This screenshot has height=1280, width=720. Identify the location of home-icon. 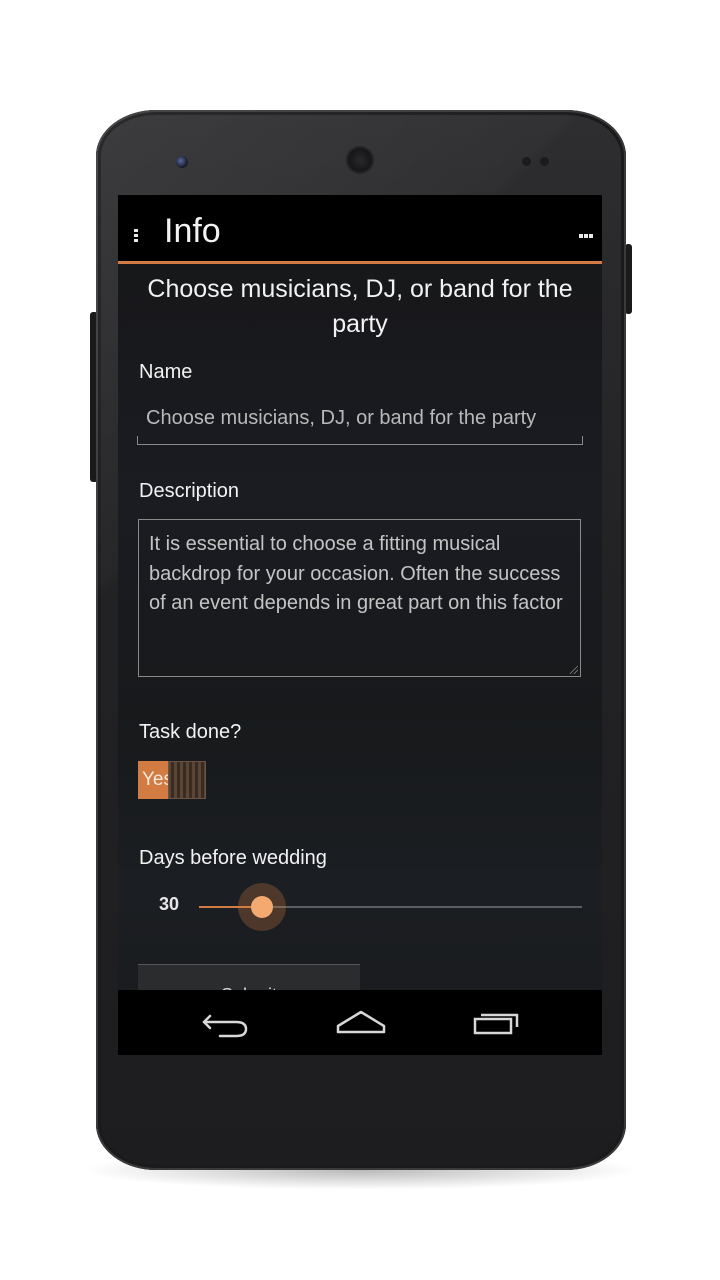
(361, 1022).